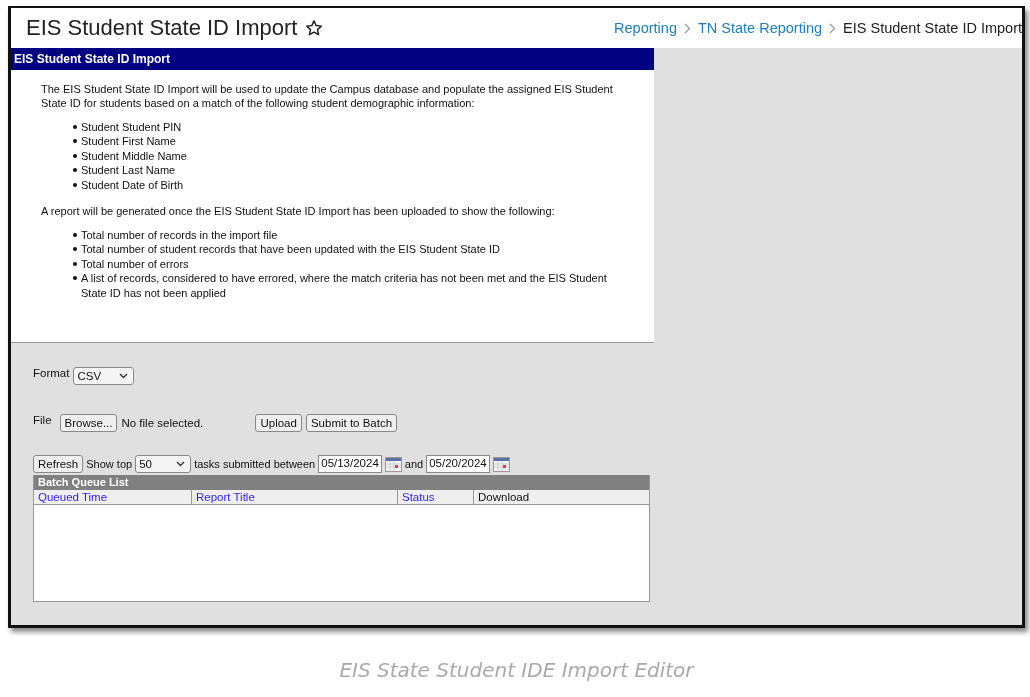 This screenshot has width=1030, height=697. Describe the element at coordinates (128, 170) in the screenshot. I see `list-item: Student Last Name` at that location.